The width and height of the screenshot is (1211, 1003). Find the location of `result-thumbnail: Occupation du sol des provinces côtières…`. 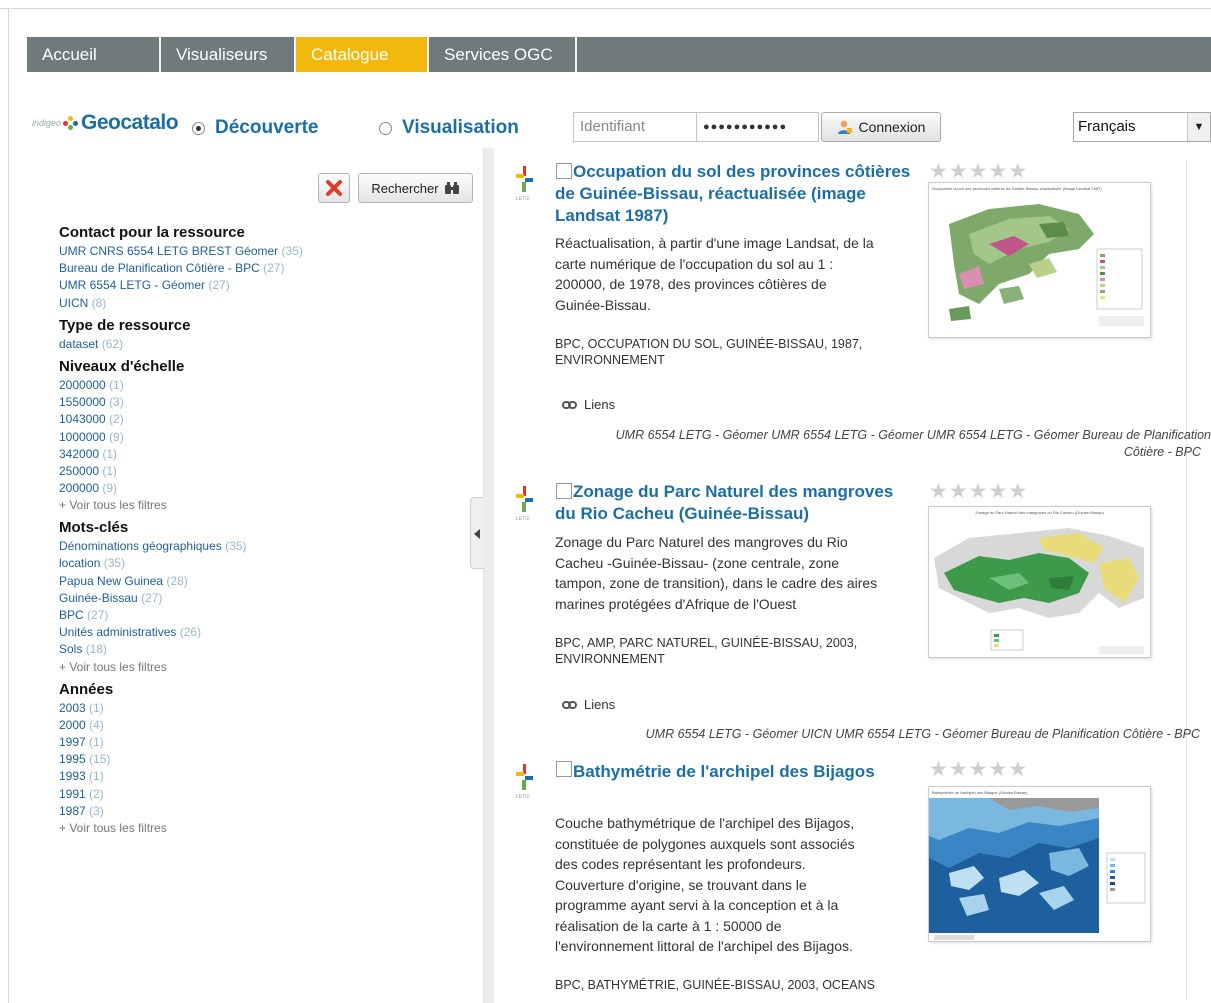

result-thumbnail: Occupation du sol des provinces côtières… is located at coordinates (1039, 260).